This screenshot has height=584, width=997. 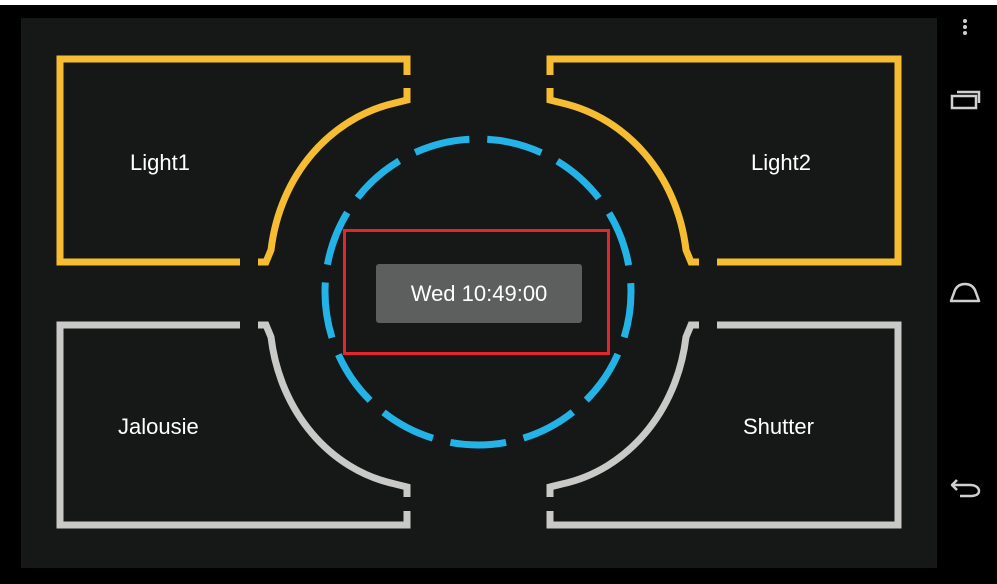 I want to click on jalousie-label: Jalousie, so click(x=158, y=427).